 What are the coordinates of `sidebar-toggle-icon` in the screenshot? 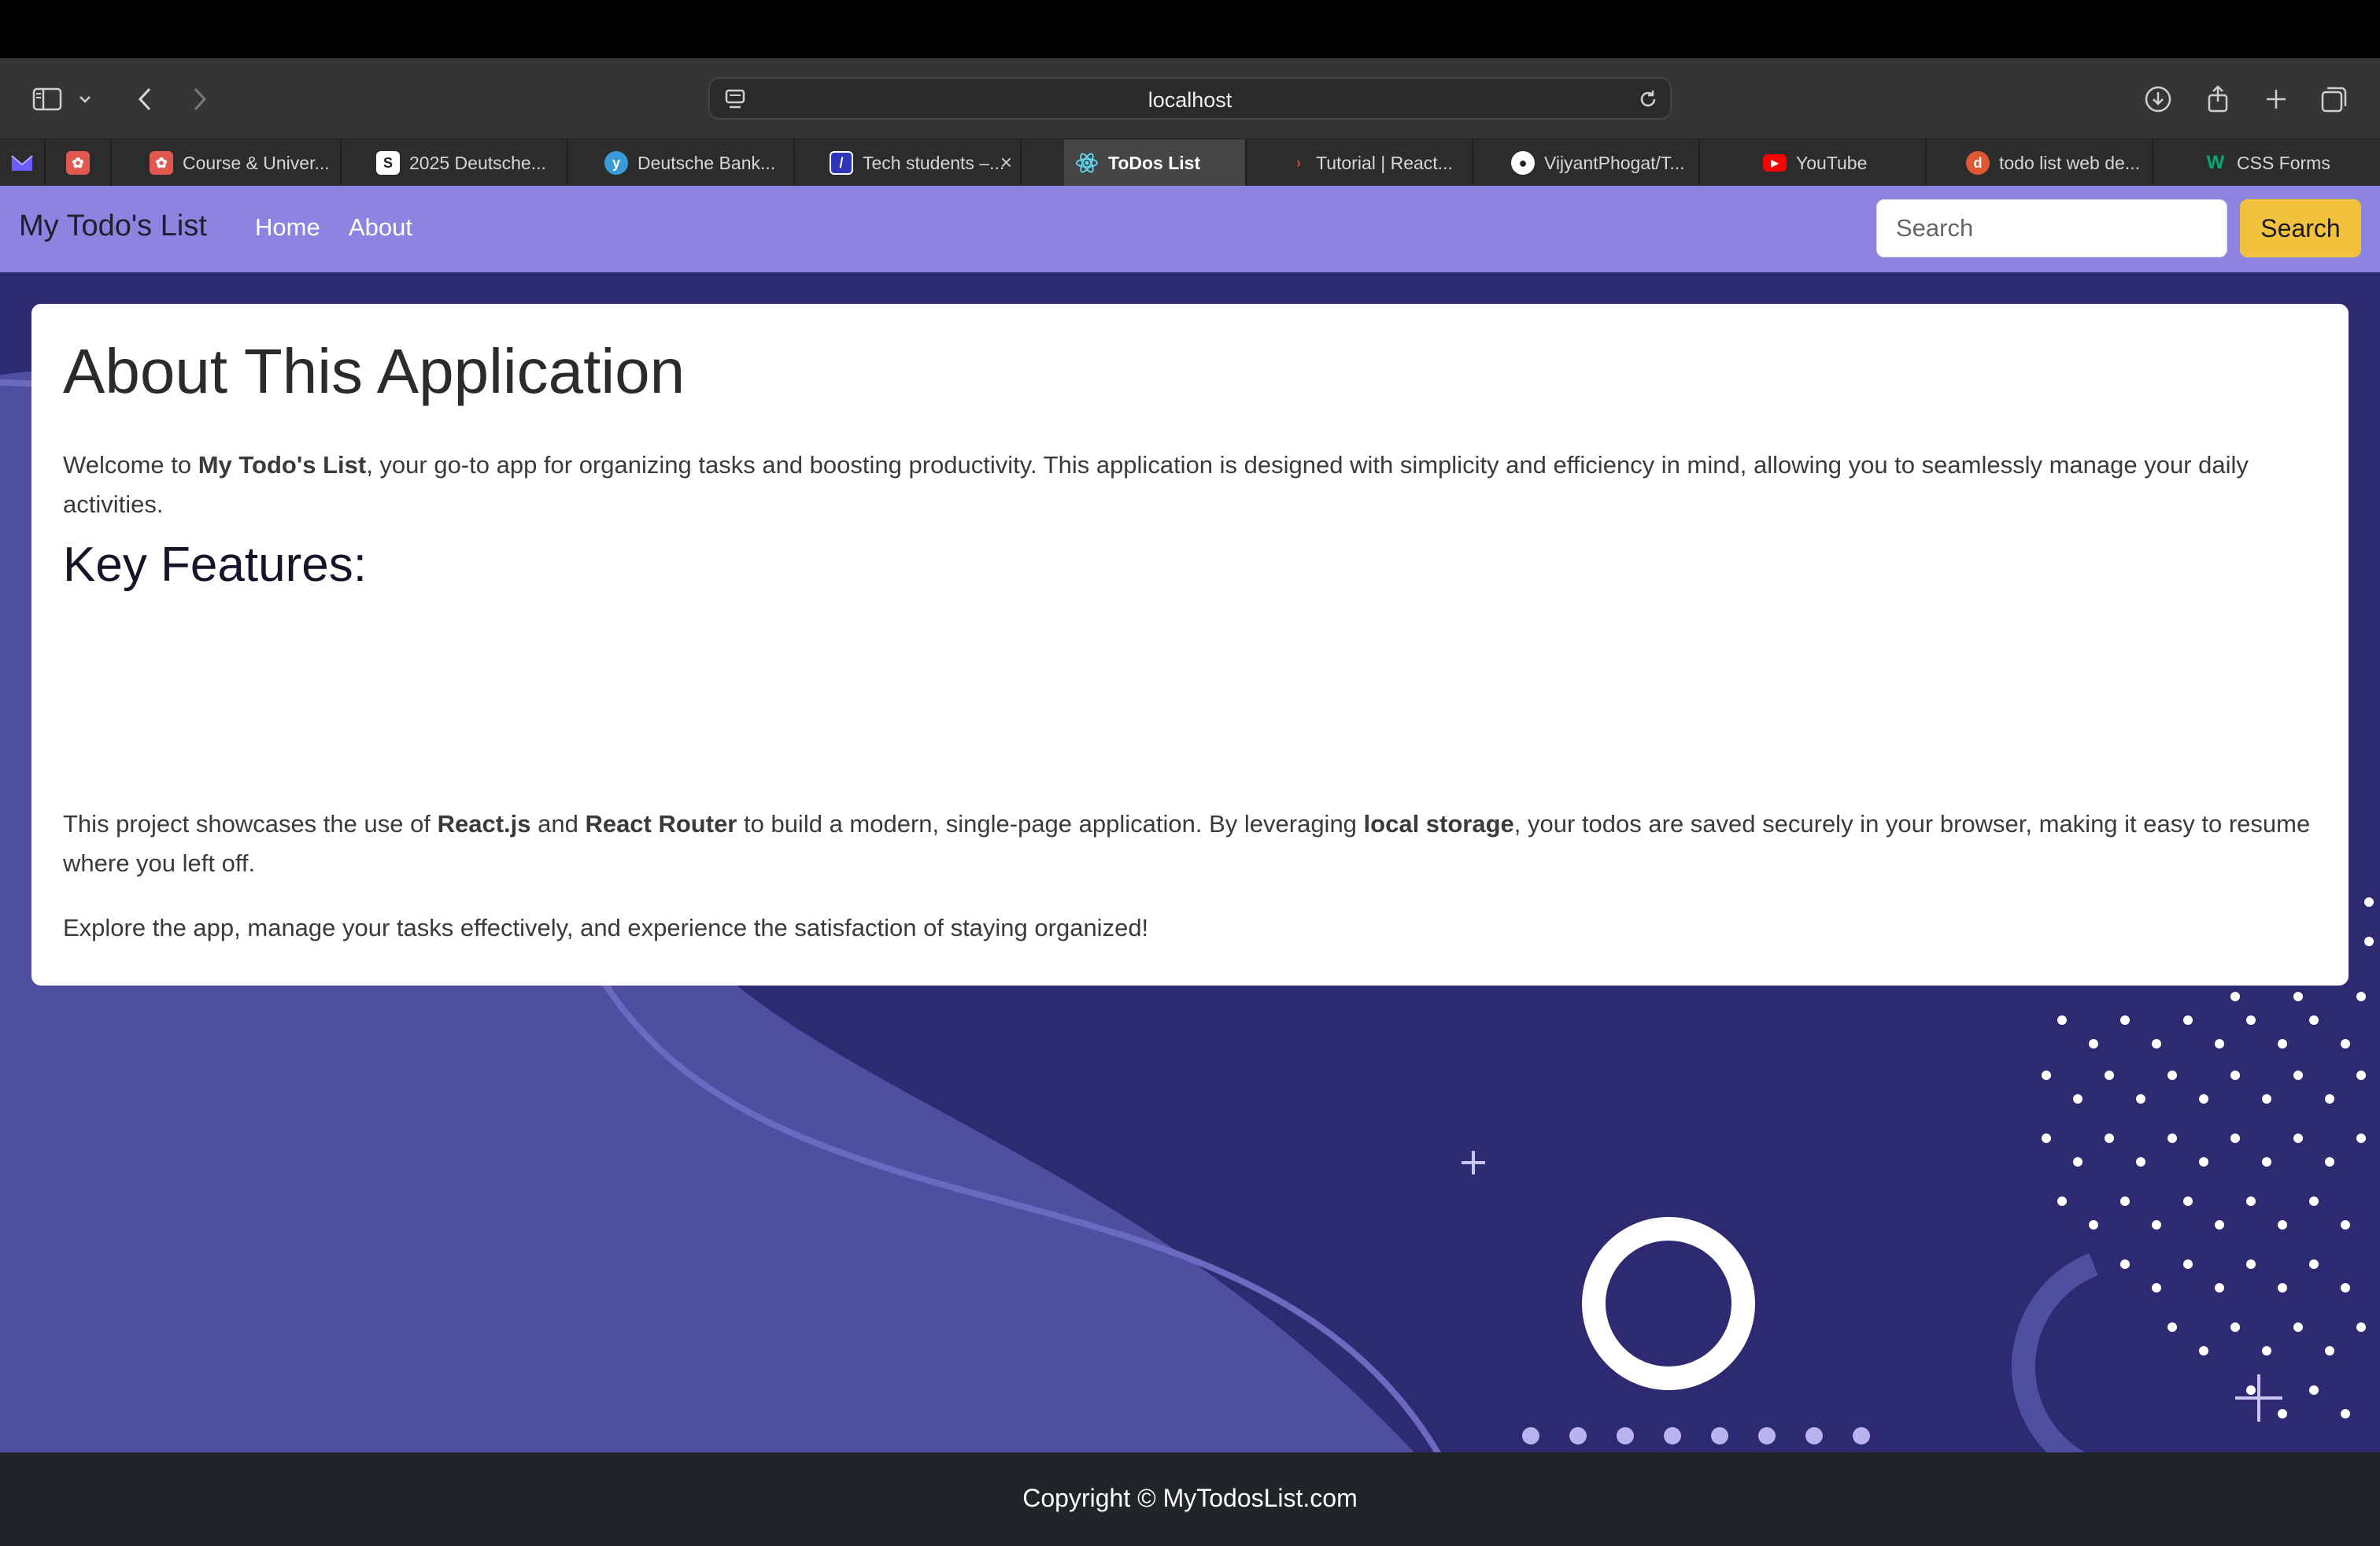 It's located at (47, 99).